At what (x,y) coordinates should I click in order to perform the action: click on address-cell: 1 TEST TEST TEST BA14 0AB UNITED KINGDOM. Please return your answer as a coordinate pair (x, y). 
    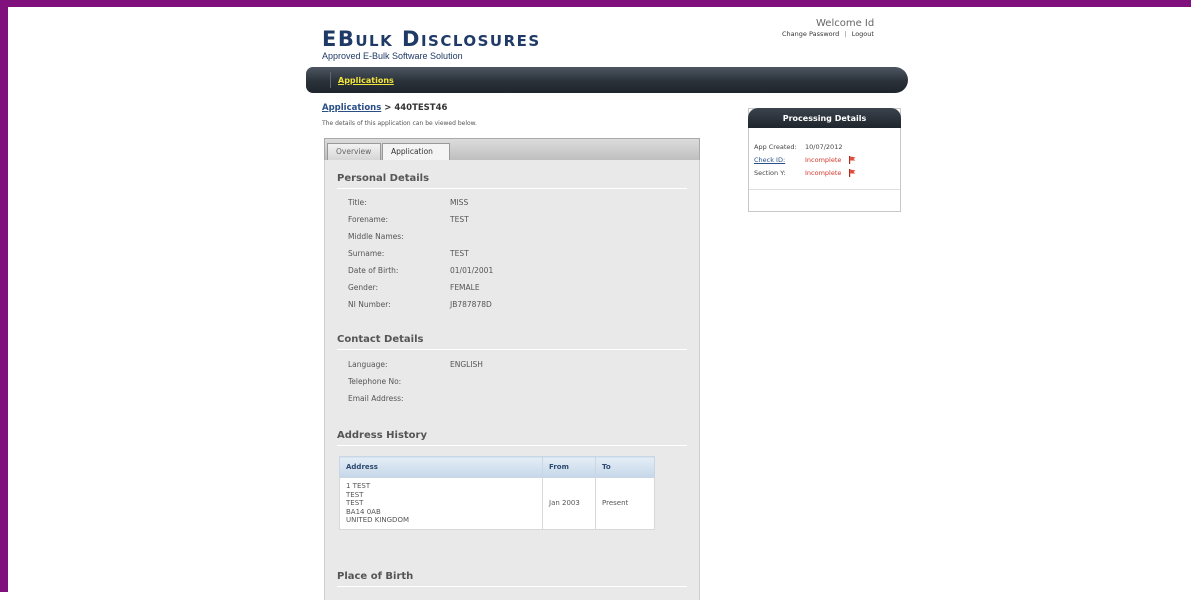
    Looking at the image, I should click on (441, 503).